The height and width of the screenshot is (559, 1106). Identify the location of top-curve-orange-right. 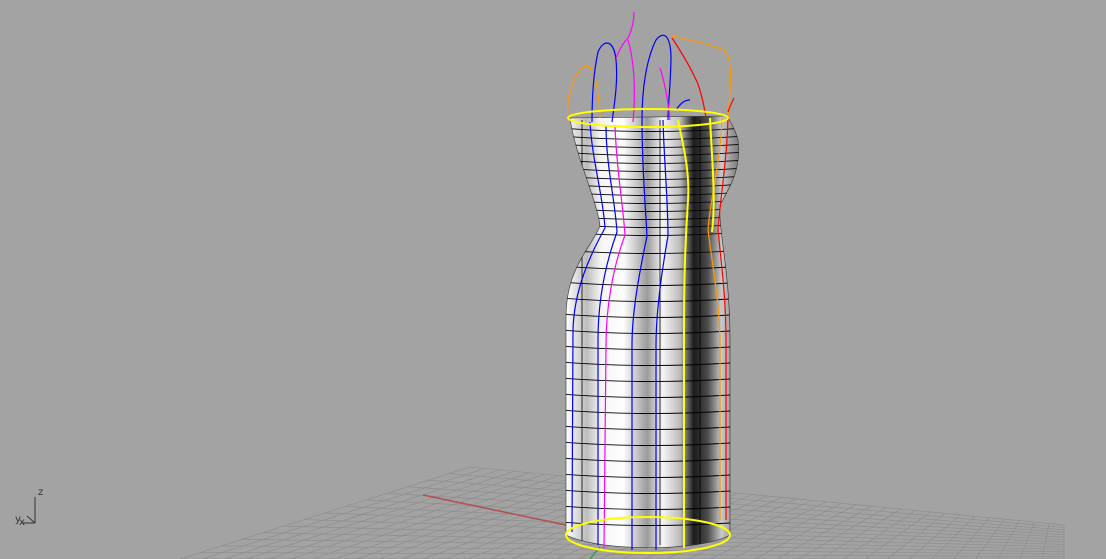
(701, 77).